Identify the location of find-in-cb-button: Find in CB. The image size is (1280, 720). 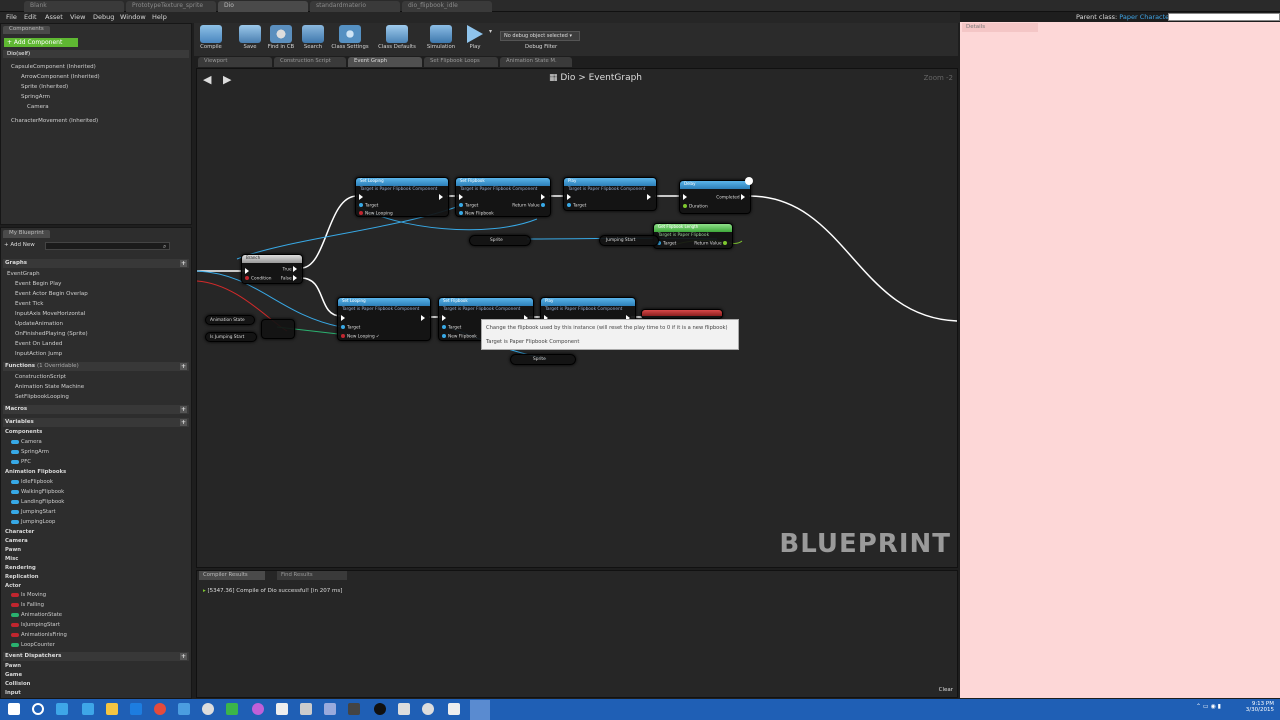
(281, 39).